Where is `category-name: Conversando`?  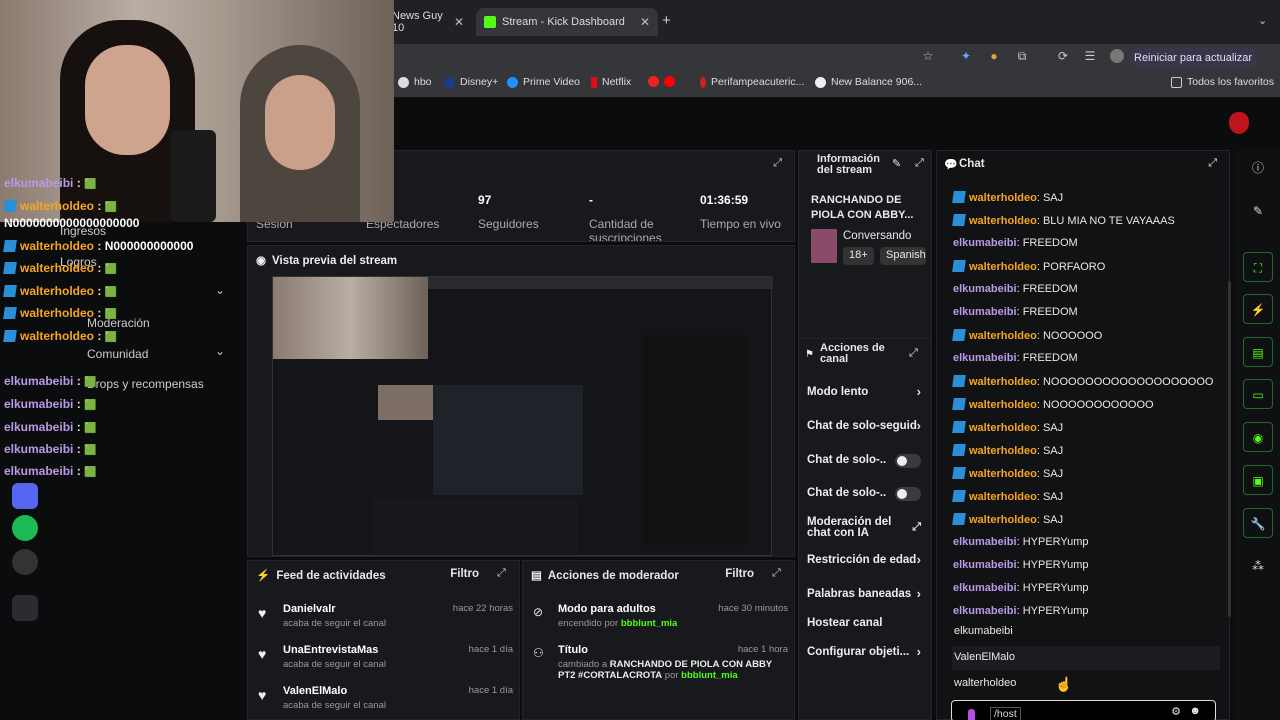
category-name: Conversando is located at coordinates (877, 236).